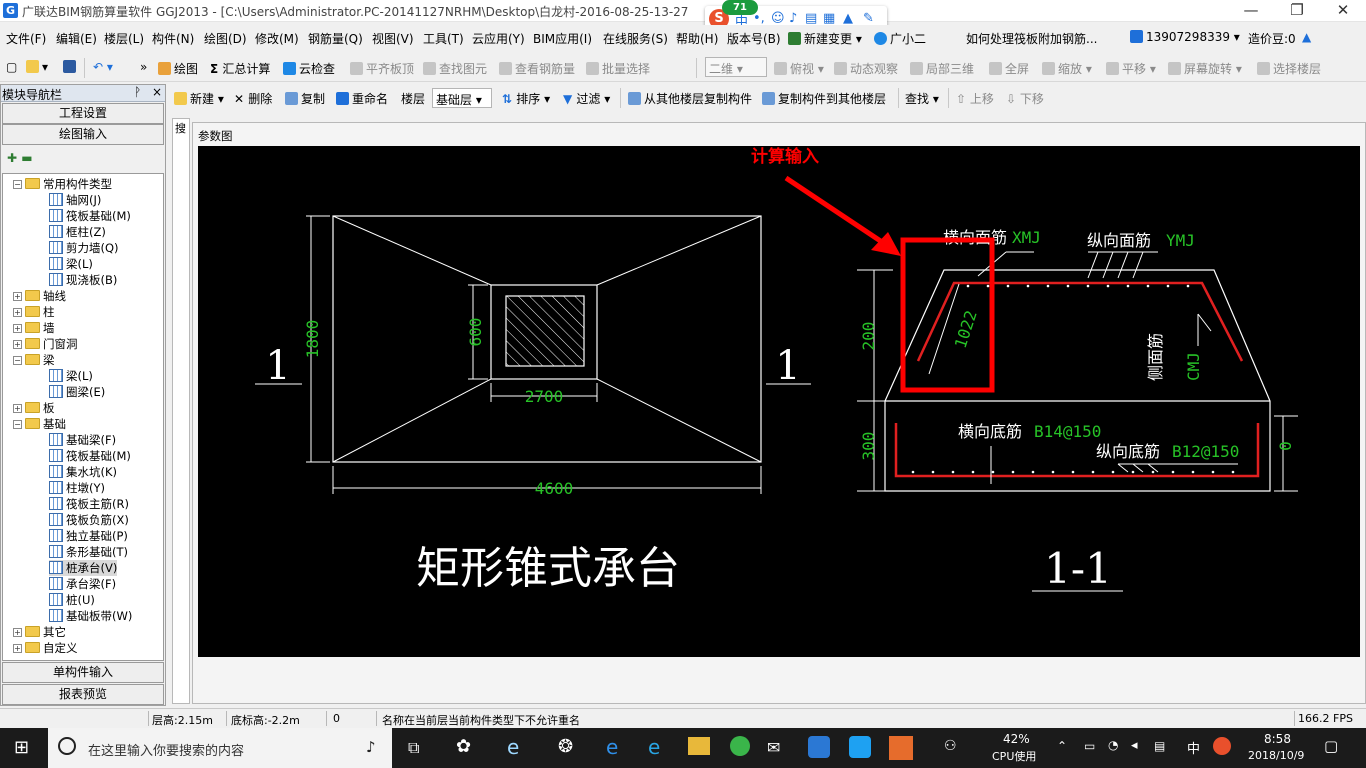  What do you see at coordinates (1205, 68) in the screenshot?
I see `screen-rotate-button: 屏幕旋转 ▾` at bounding box center [1205, 68].